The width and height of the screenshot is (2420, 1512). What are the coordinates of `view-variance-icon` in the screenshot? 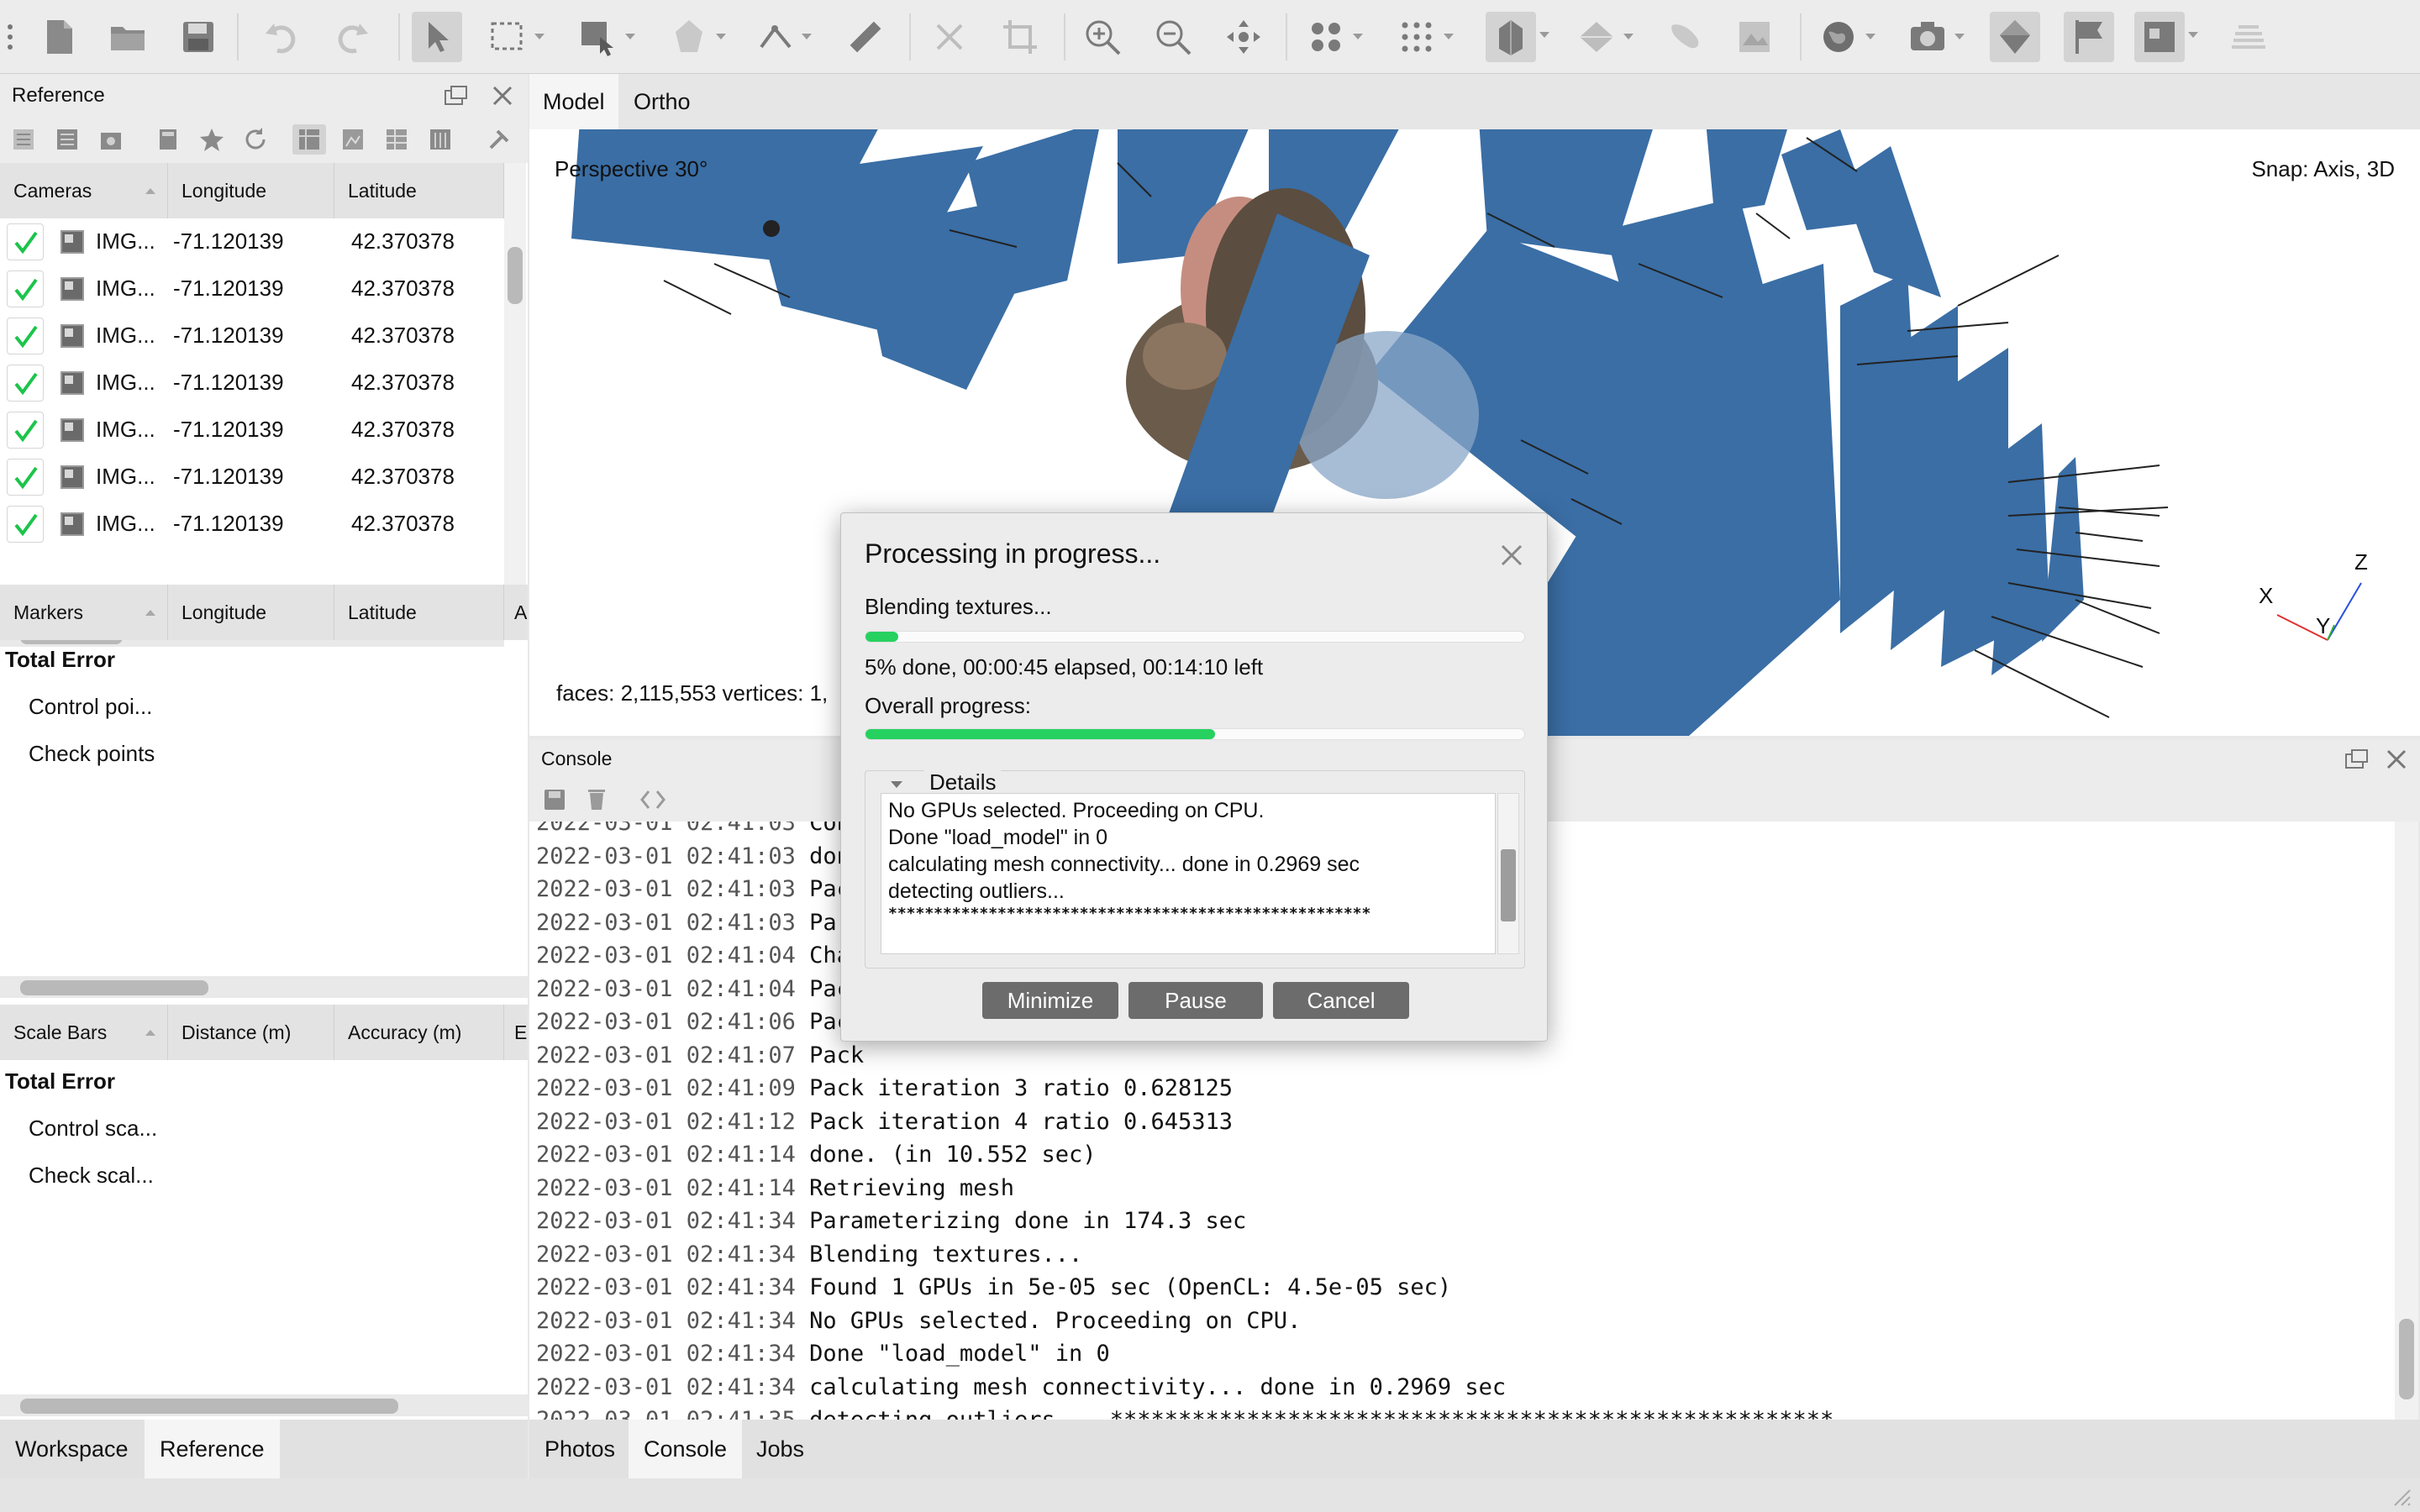 It's located at (440, 139).